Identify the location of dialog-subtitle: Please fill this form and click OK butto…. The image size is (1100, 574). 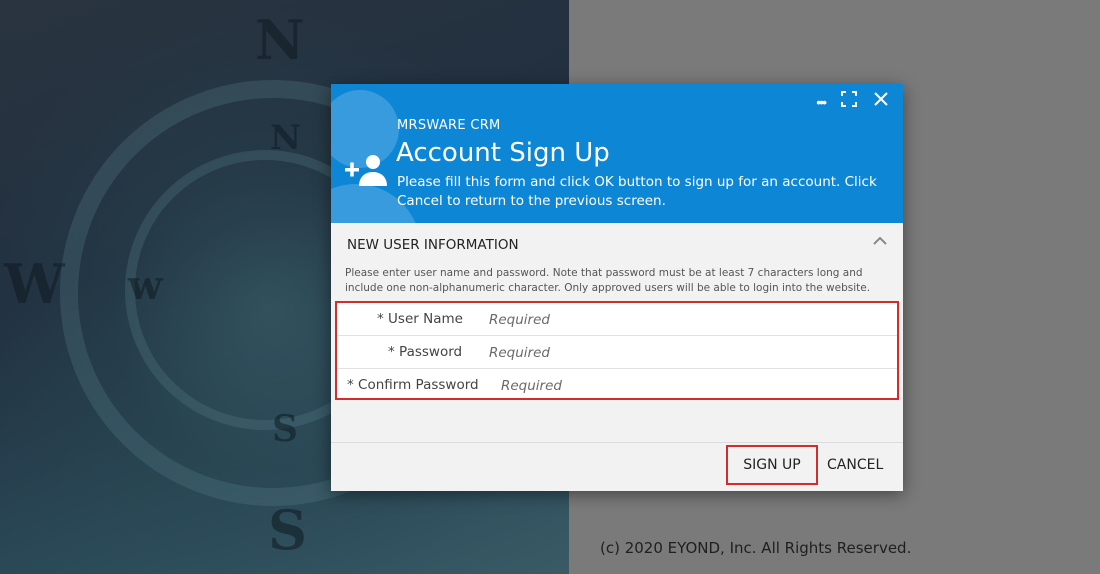
(637, 191).